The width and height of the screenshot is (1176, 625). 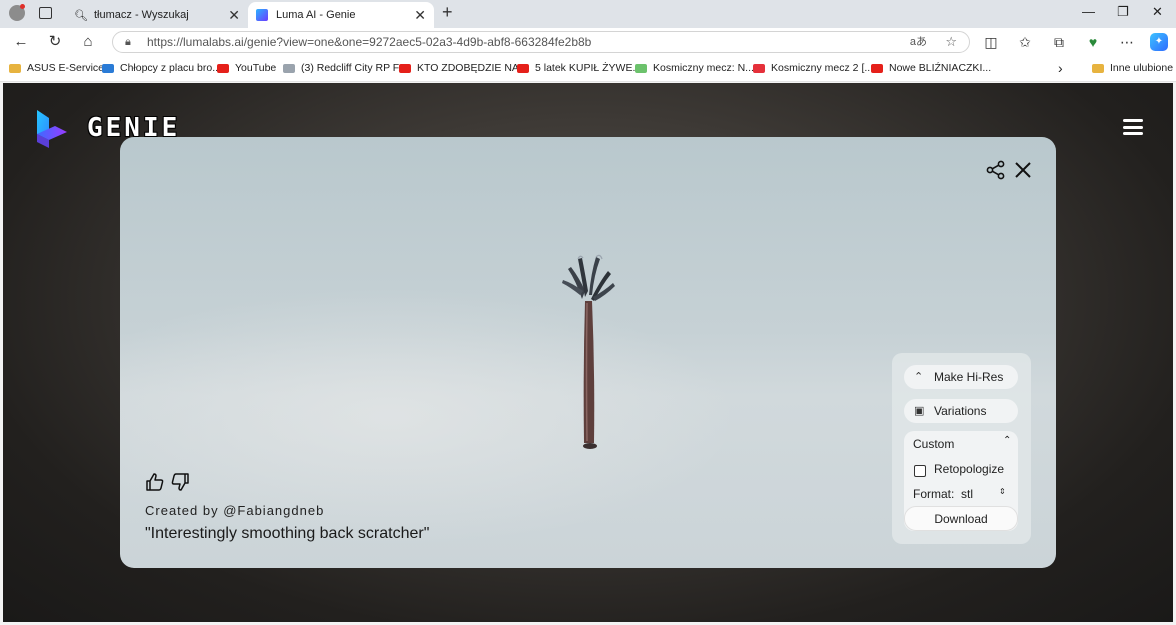 I want to click on thumbs-up-icon, so click(x=155, y=482).